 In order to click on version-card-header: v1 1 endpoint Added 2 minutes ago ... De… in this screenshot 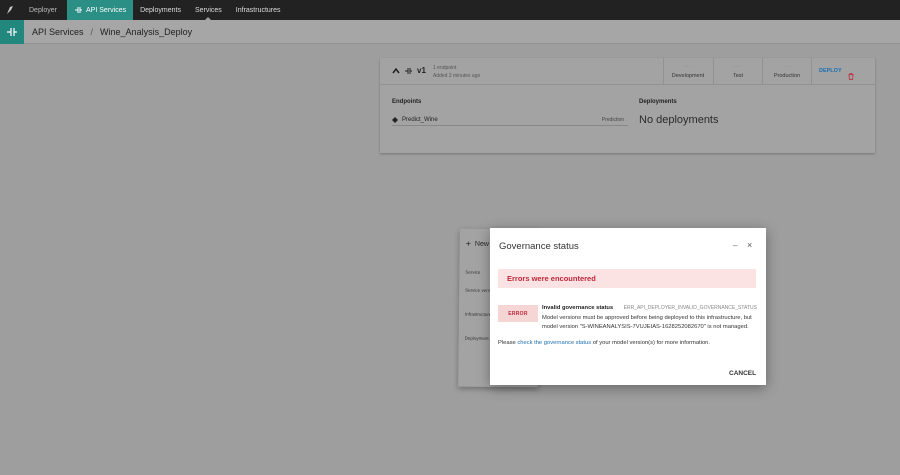, I will do `click(627, 71)`.